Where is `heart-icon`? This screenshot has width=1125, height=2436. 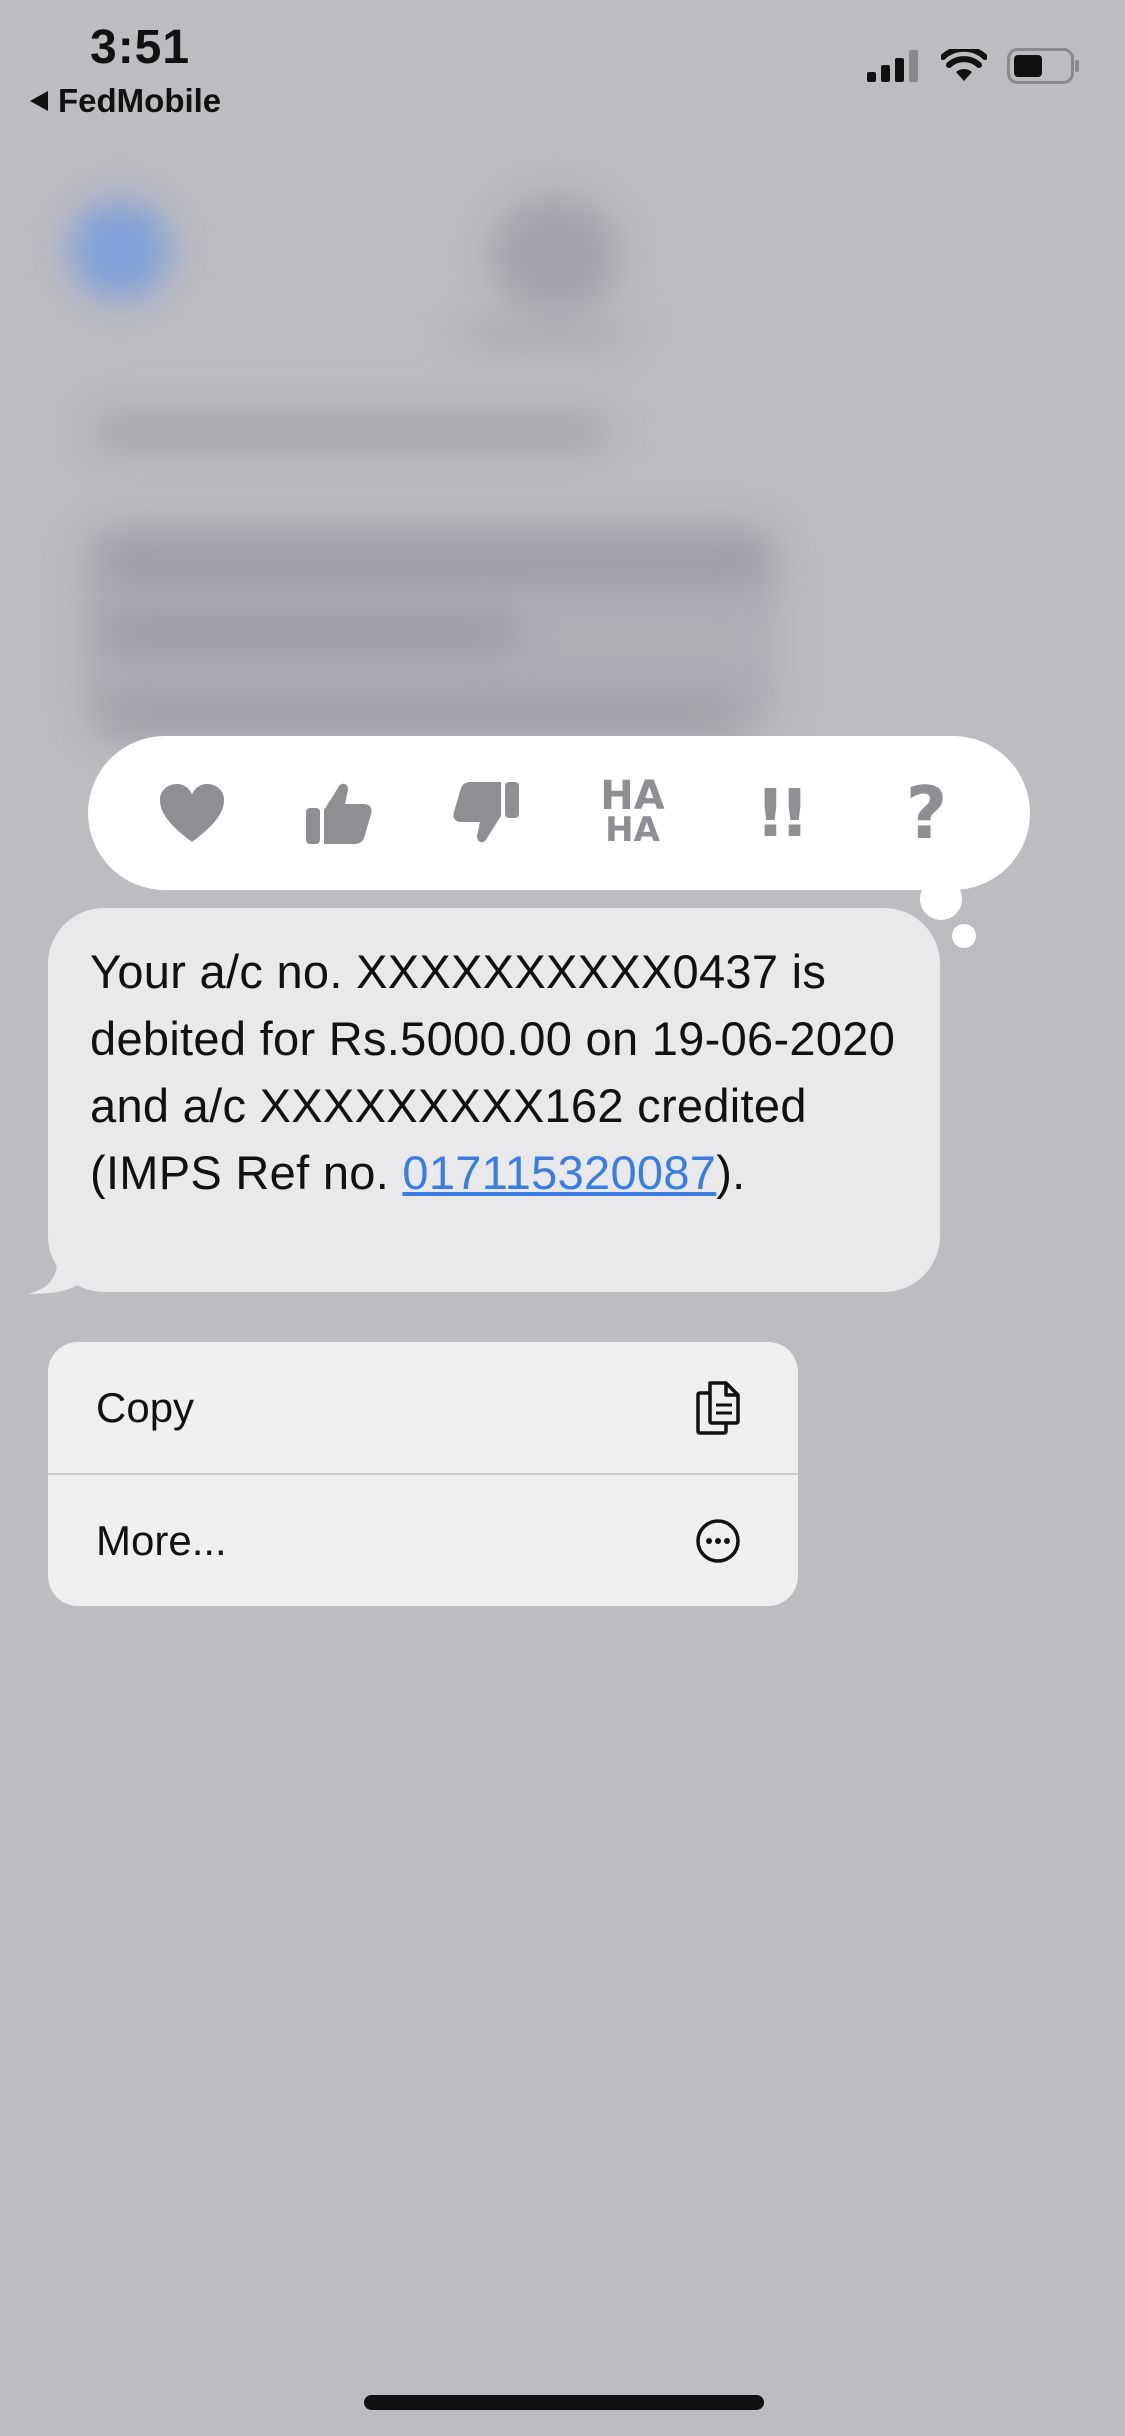
heart-icon is located at coordinates (191, 813).